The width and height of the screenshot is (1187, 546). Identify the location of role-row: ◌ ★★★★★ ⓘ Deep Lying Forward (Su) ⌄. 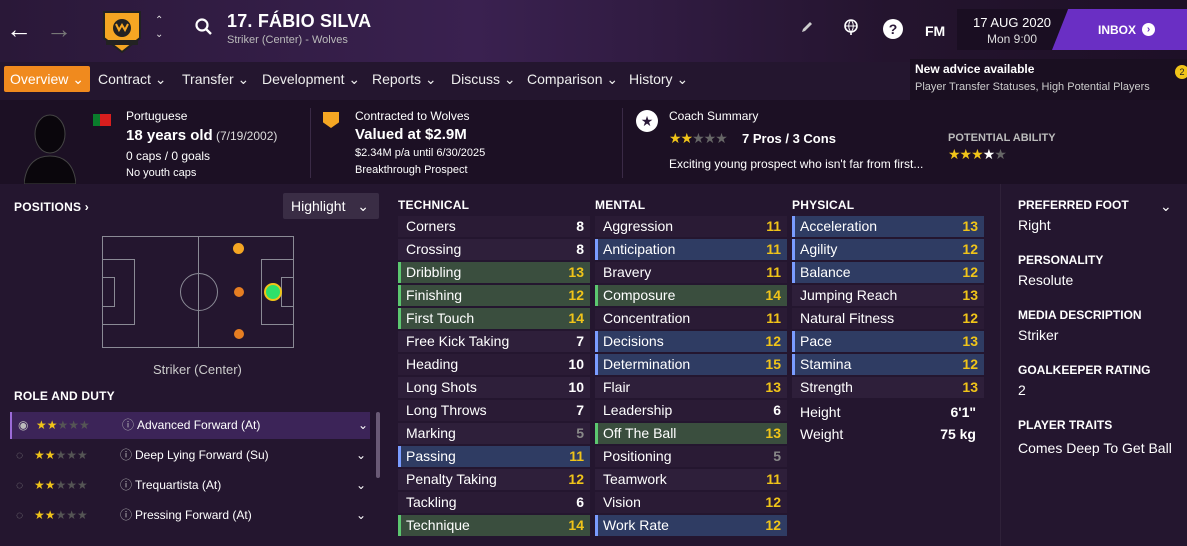
(190, 455).